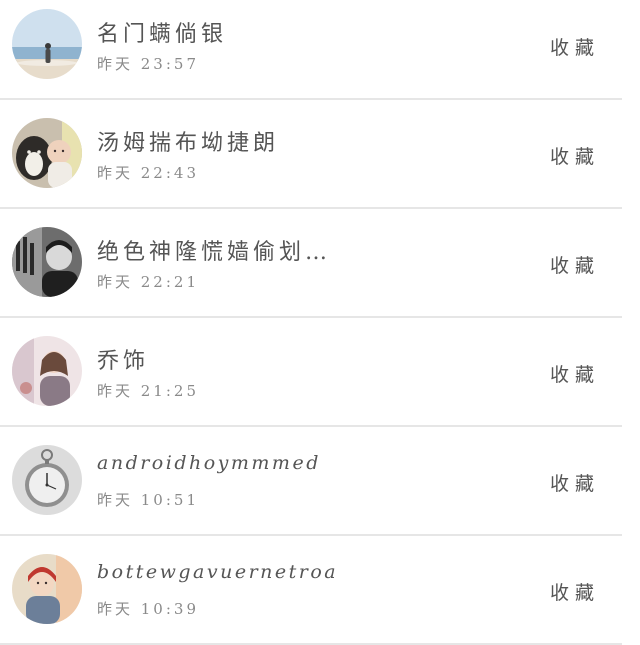 Image resolution: width=640 pixels, height=645 pixels. I want to click on beach-person-avatar, so click(47, 44).